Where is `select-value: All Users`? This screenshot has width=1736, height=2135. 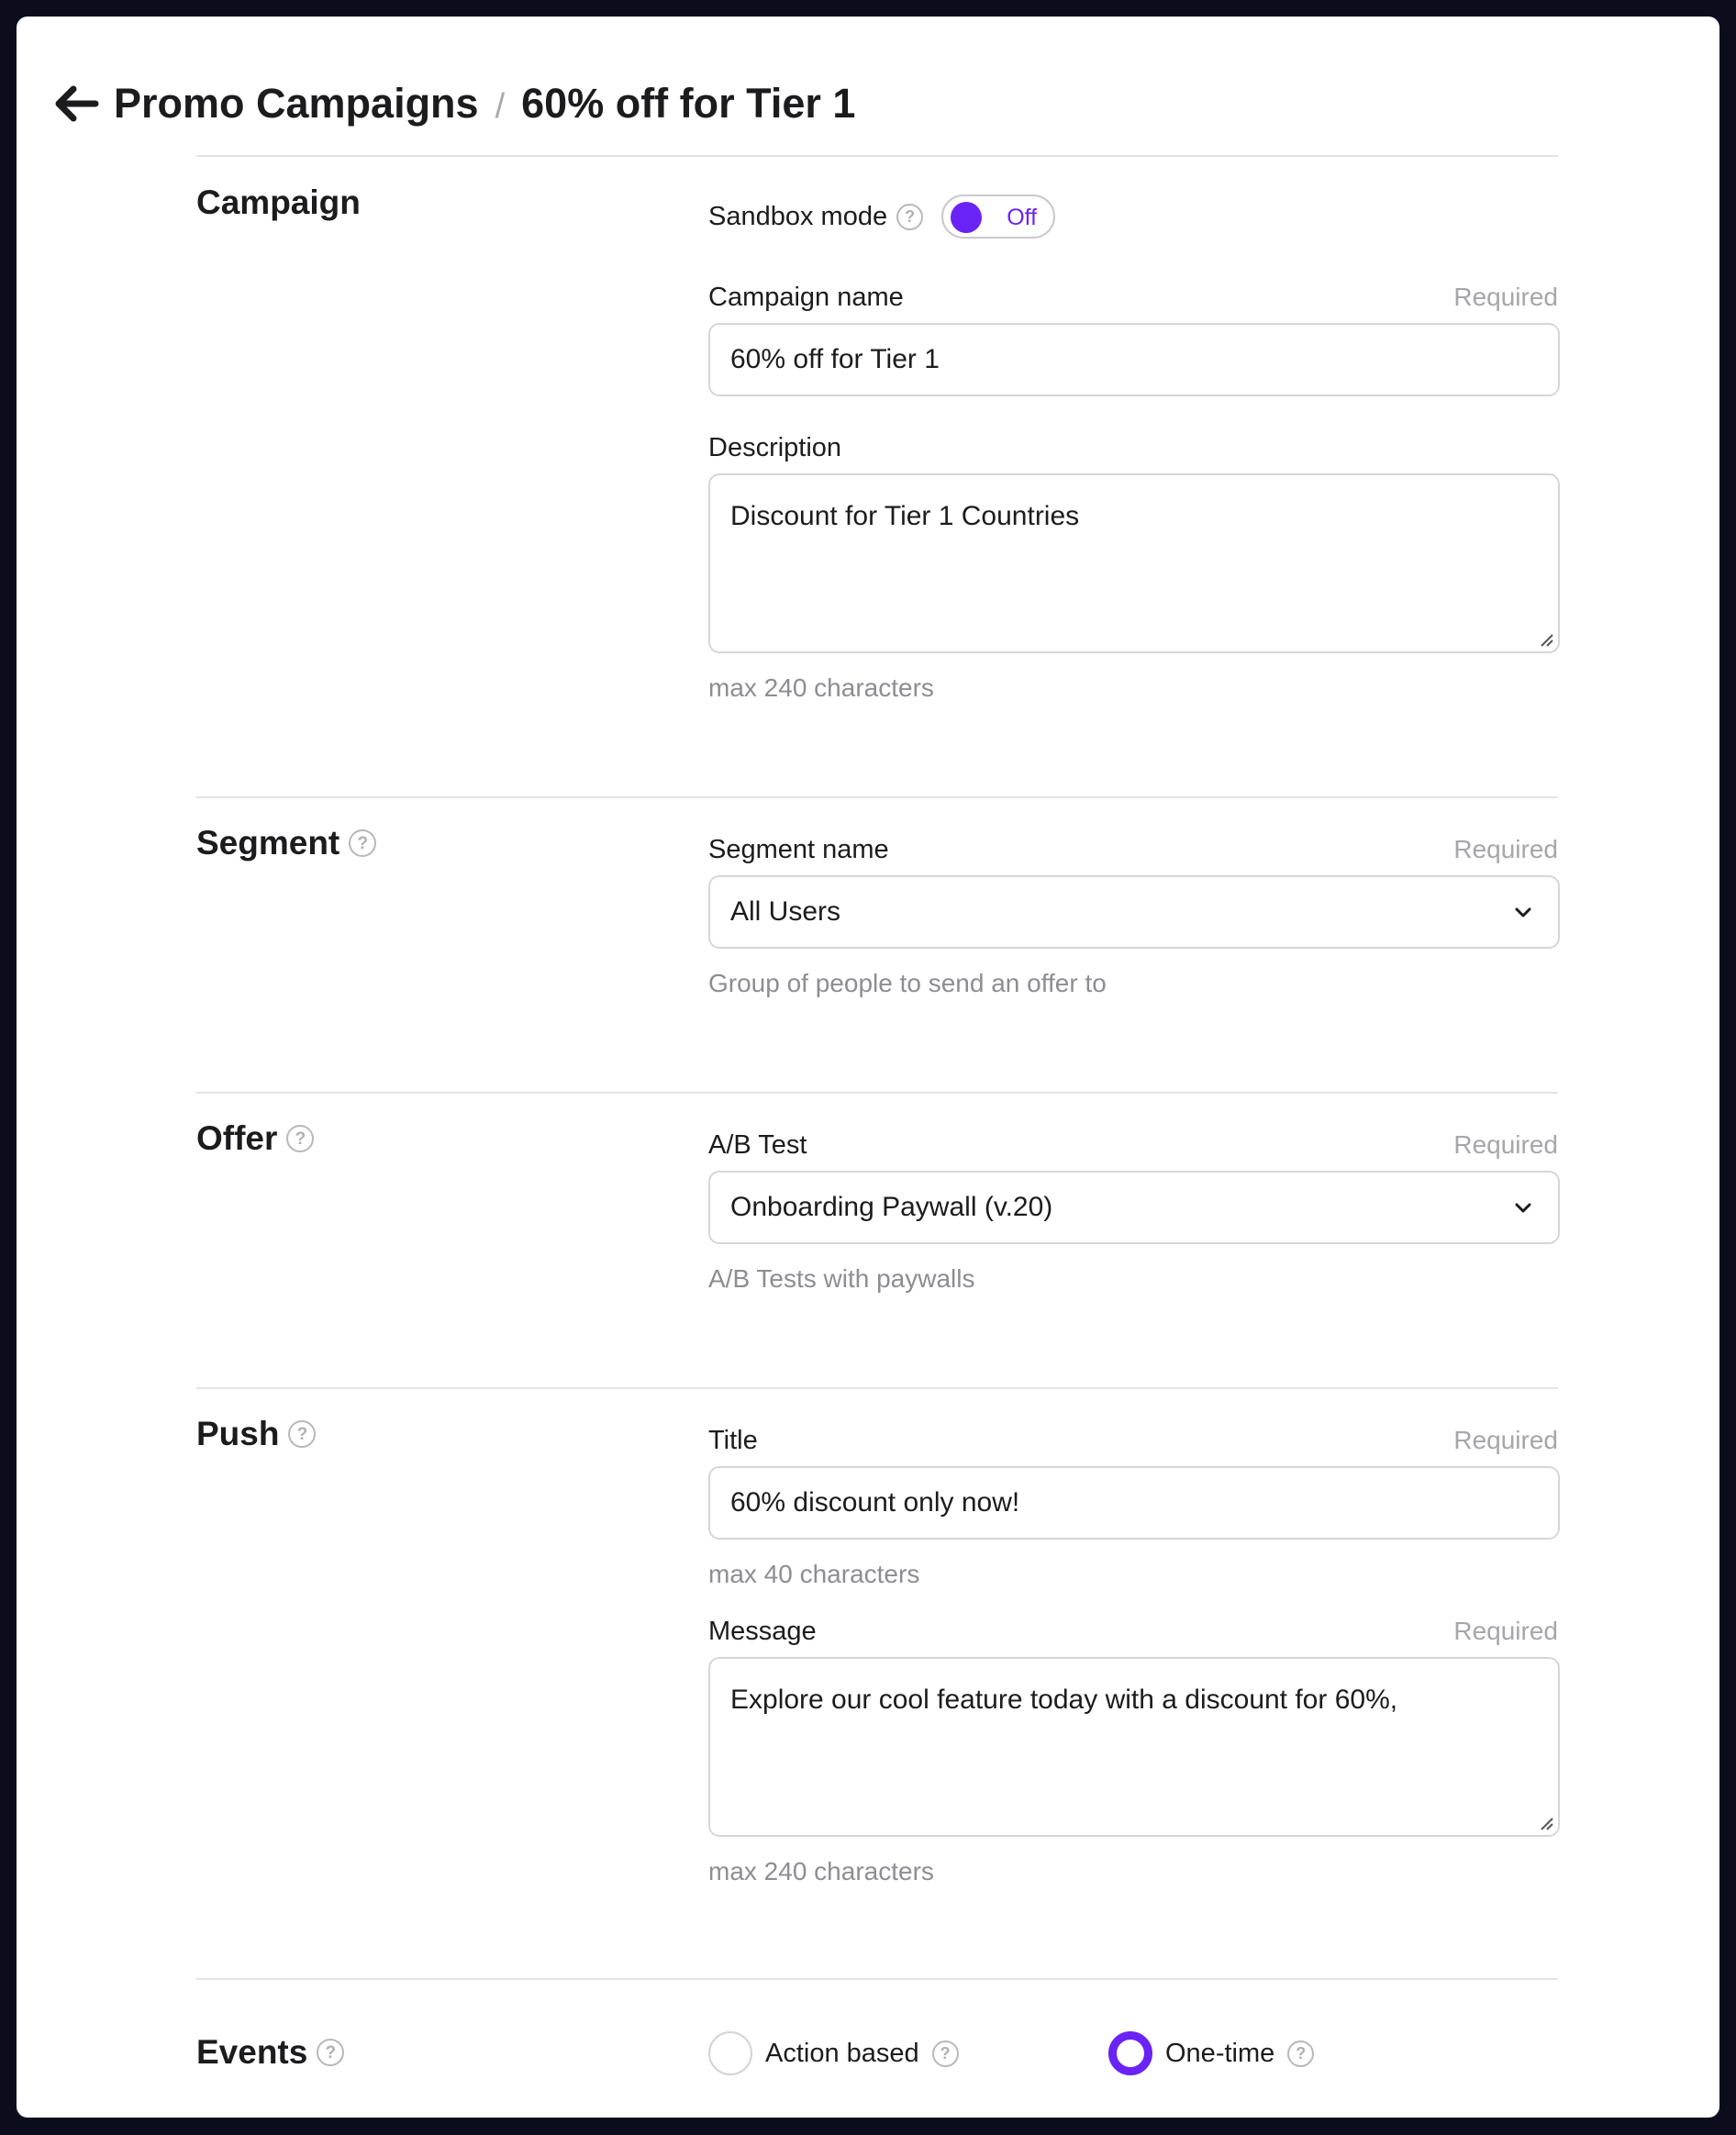
select-value: All Users is located at coordinates (786, 911).